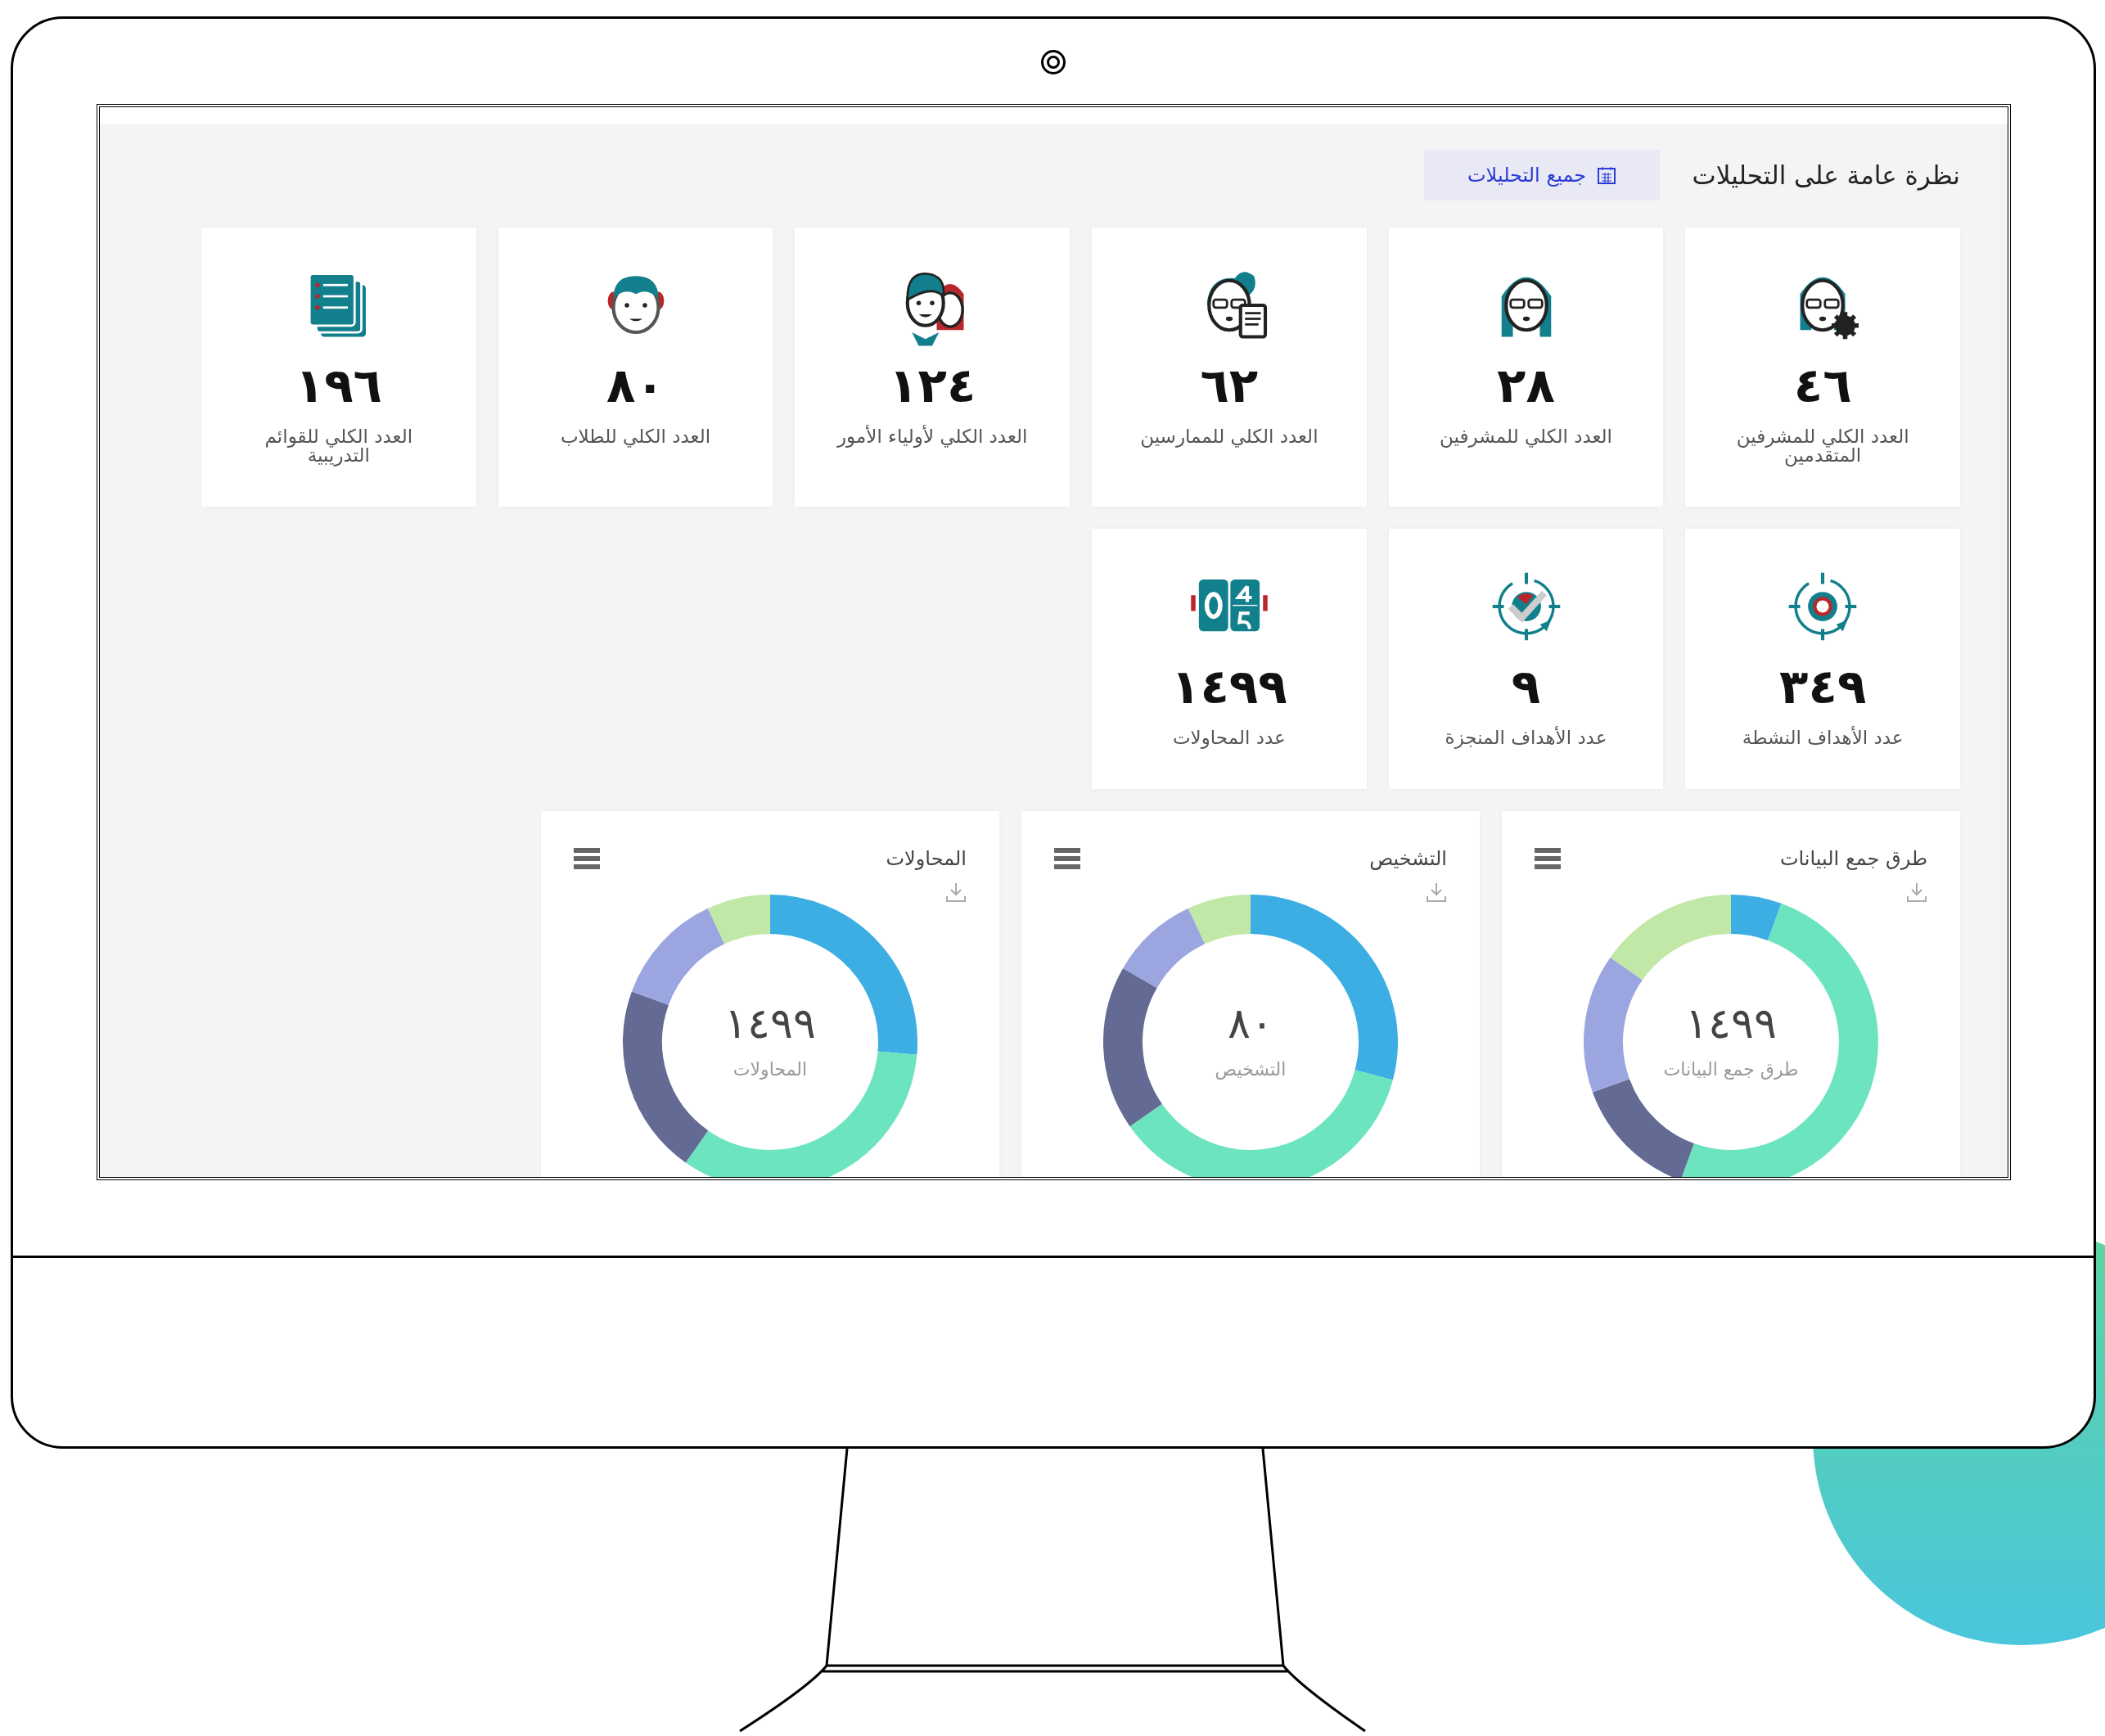  I want to click on chart-center-label: المحاولات, so click(770, 1069).